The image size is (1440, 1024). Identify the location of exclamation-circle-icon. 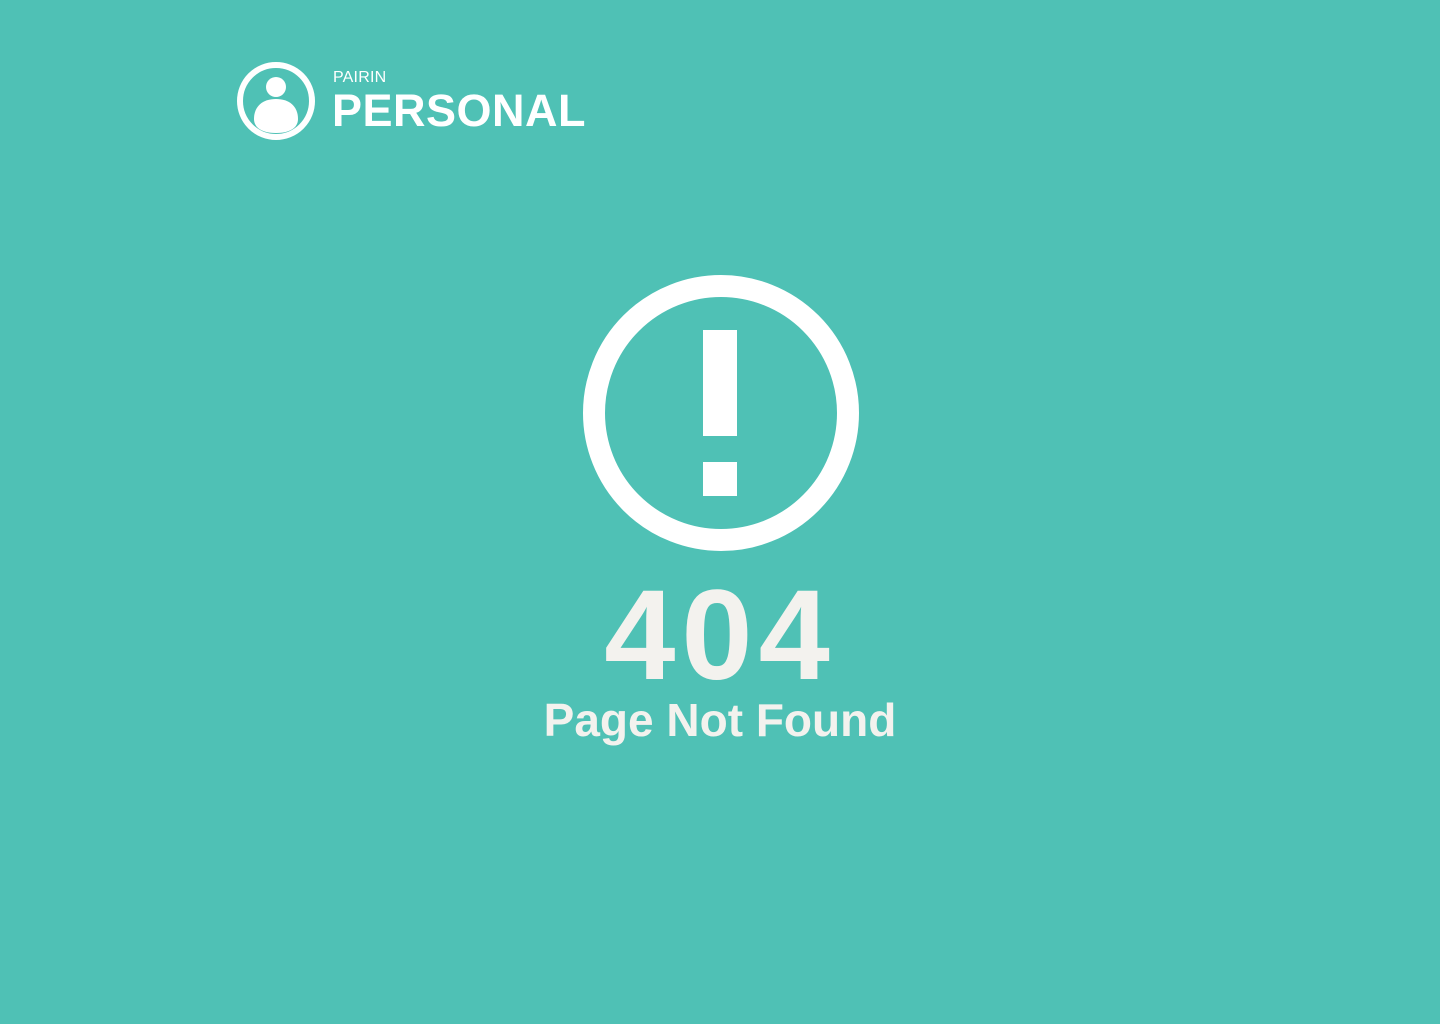
(721, 413).